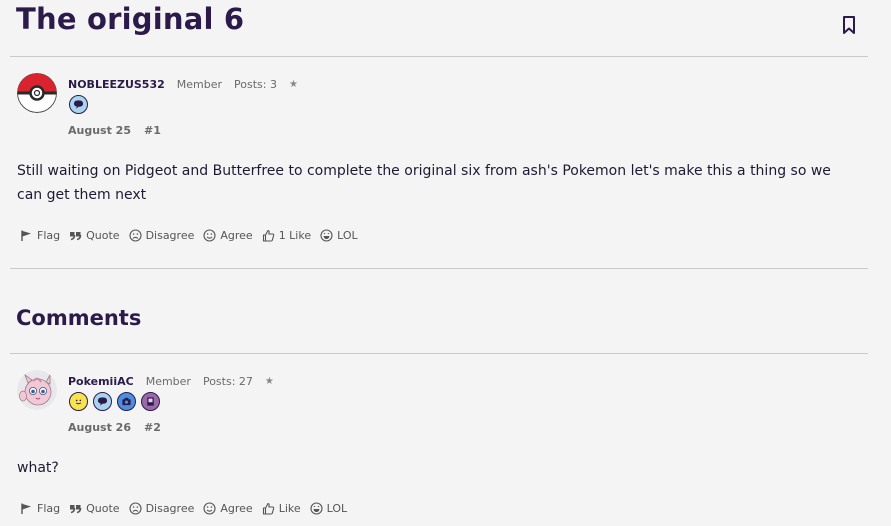  I want to click on photo-badge-icon, so click(150, 401).